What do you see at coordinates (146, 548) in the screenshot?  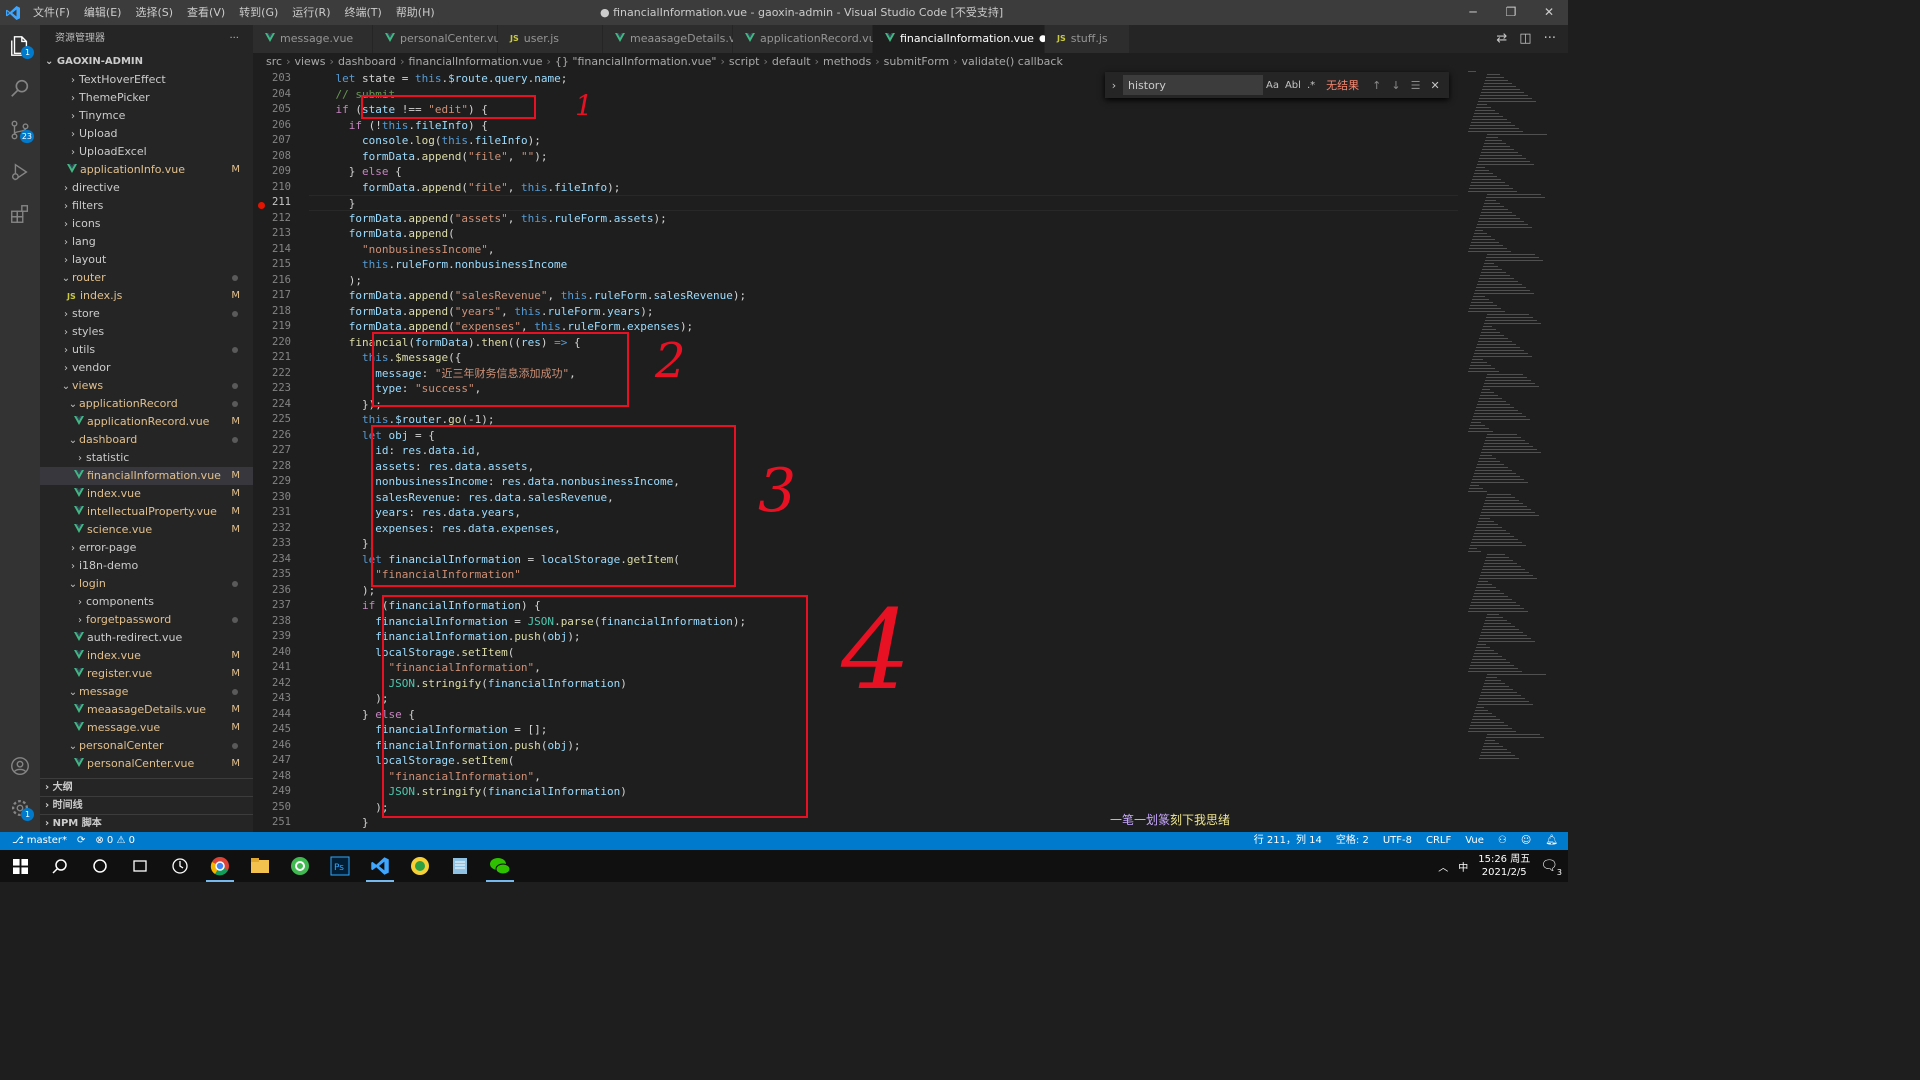 I see `tree-item: › error-page` at bounding box center [146, 548].